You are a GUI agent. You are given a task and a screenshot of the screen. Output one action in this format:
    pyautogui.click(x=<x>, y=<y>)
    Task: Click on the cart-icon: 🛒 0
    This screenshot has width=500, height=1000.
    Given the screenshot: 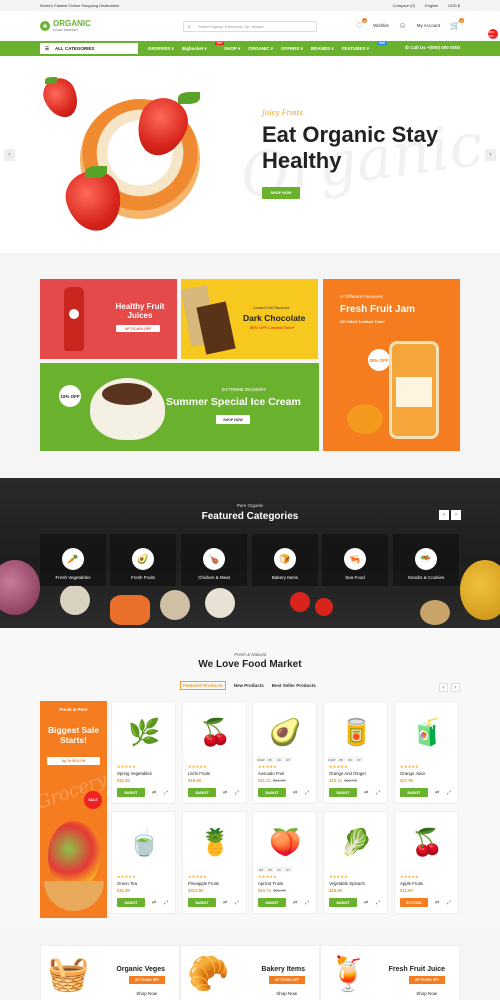 What is the action you would take?
    pyautogui.click(x=457, y=24)
    